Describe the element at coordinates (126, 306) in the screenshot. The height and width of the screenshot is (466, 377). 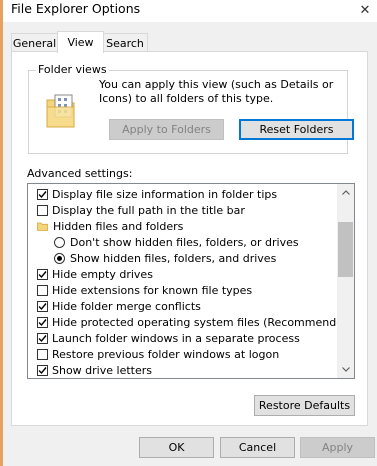
I see `setting-label: Hide folder merge conflicts` at that location.